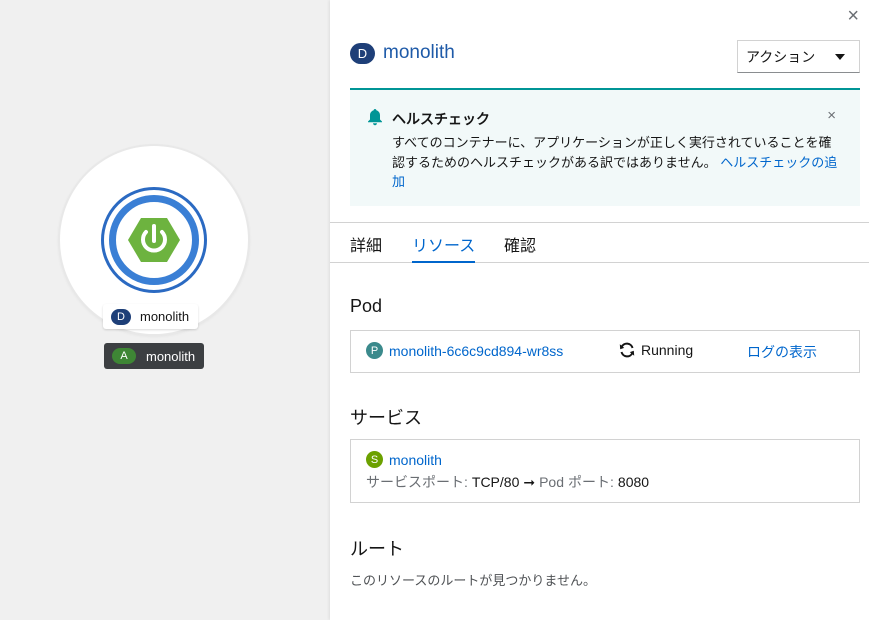 Image resolution: width=869 pixels, height=620 pixels. What do you see at coordinates (366, 306) in the screenshot?
I see `pod-section-title: Pod` at bounding box center [366, 306].